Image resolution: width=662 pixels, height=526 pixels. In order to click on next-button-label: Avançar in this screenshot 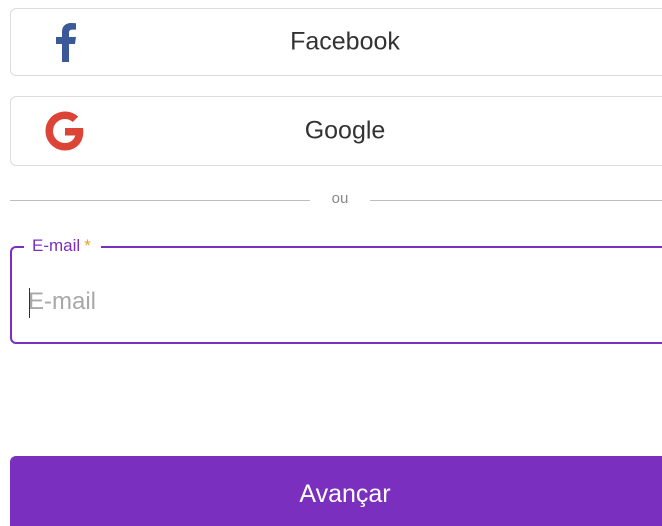, I will do `click(345, 494)`.